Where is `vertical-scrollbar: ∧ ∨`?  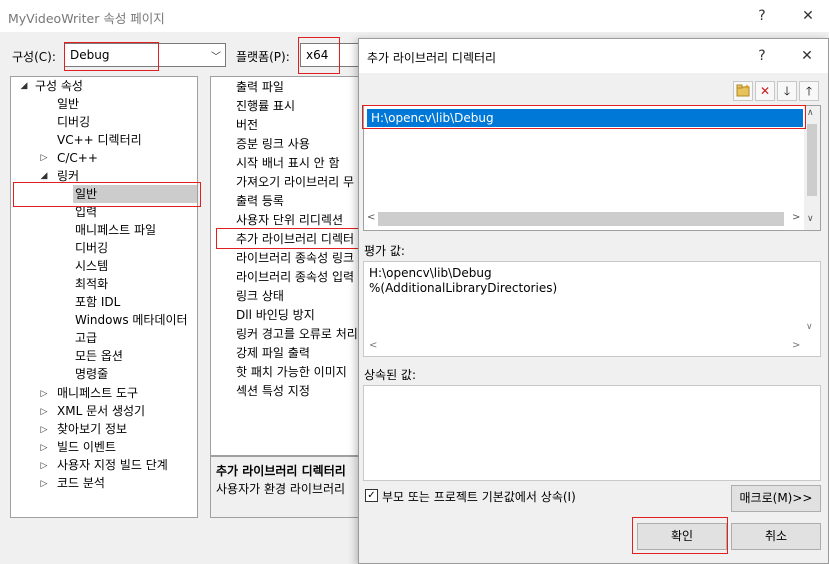 vertical-scrollbar: ∧ ∨ is located at coordinates (812, 168).